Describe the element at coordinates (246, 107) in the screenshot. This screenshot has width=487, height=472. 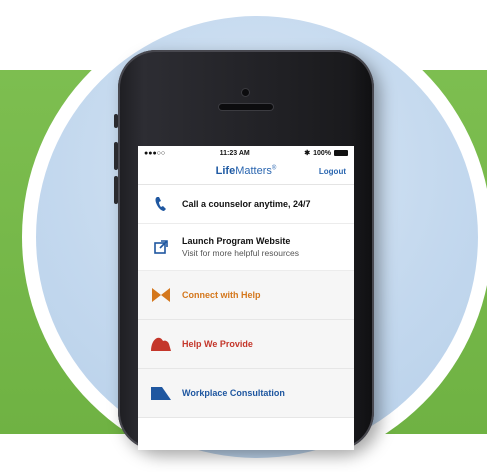
I see `earpiece-speaker` at that location.